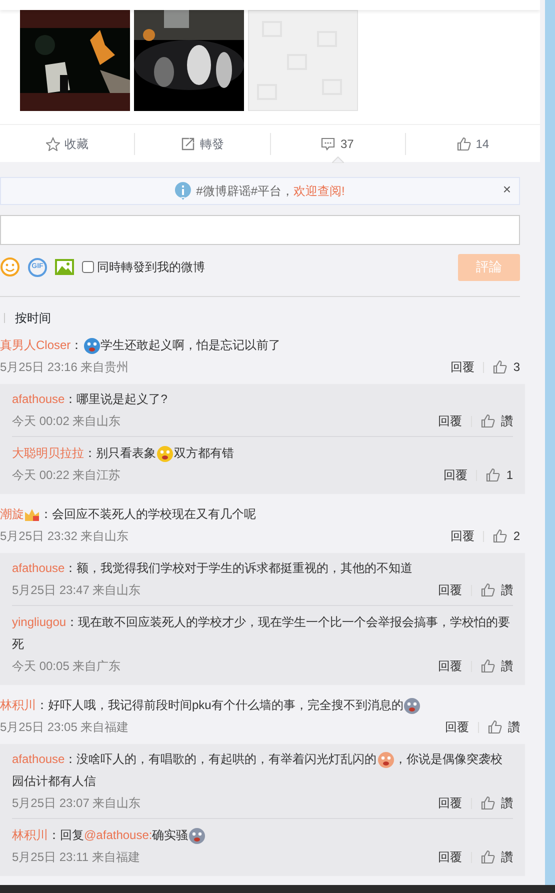 This screenshot has height=893, width=555. Describe the element at coordinates (213, 568) in the screenshot. I see `comment-text: afathouse：额，我觉得我们学校对于学生的诉求都挺重视的，其他的不知道` at that location.